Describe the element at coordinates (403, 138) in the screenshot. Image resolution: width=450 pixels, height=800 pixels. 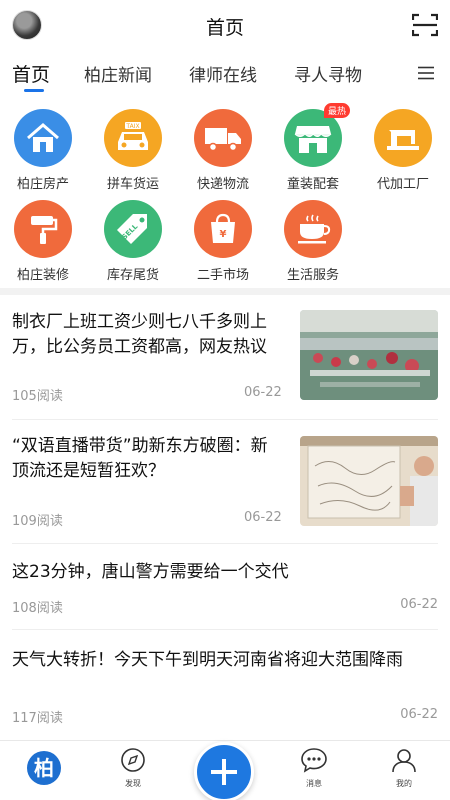
I see `sewing-machine-icon` at that location.